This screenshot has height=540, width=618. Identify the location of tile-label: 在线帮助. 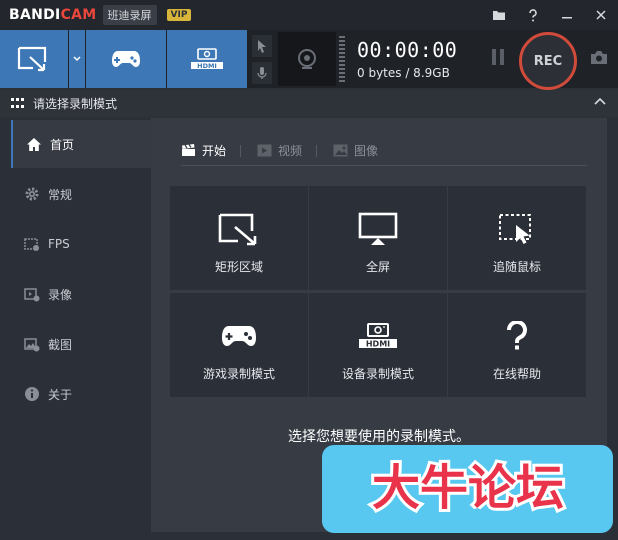
(516, 374).